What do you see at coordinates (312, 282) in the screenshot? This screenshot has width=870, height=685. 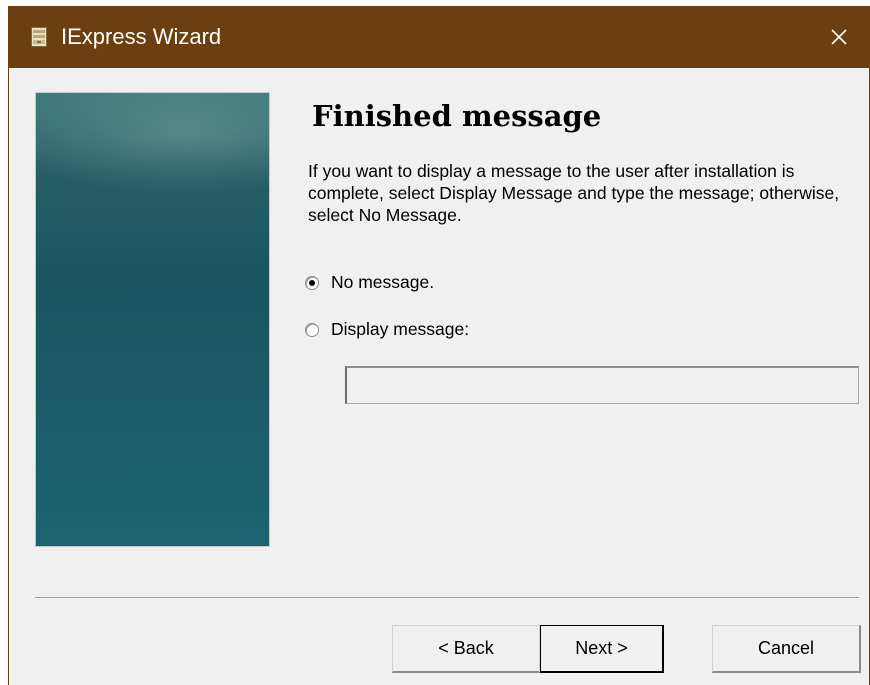 I see `no-message-radio` at bounding box center [312, 282].